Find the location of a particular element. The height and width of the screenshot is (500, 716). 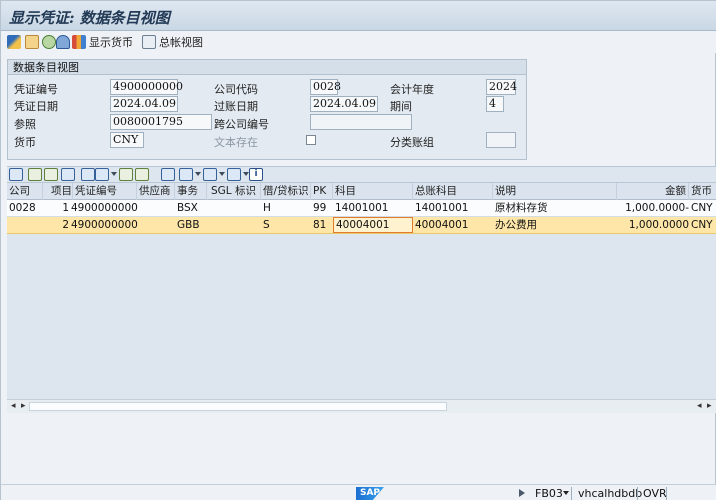

cell-account: 40004001 is located at coordinates (373, 225).